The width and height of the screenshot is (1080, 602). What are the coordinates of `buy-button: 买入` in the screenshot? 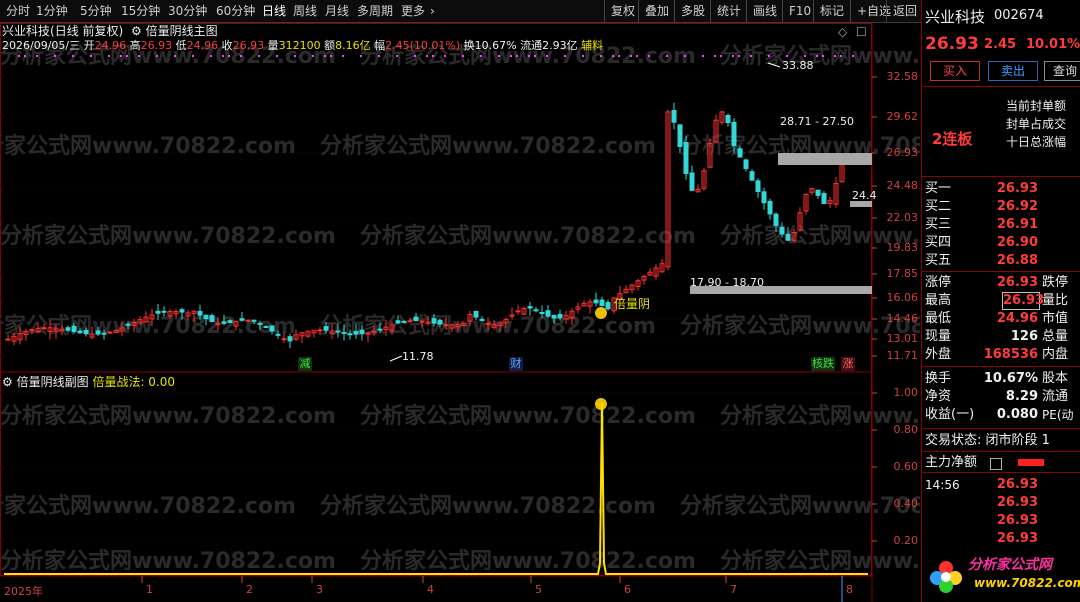 It's located at (955, 71).